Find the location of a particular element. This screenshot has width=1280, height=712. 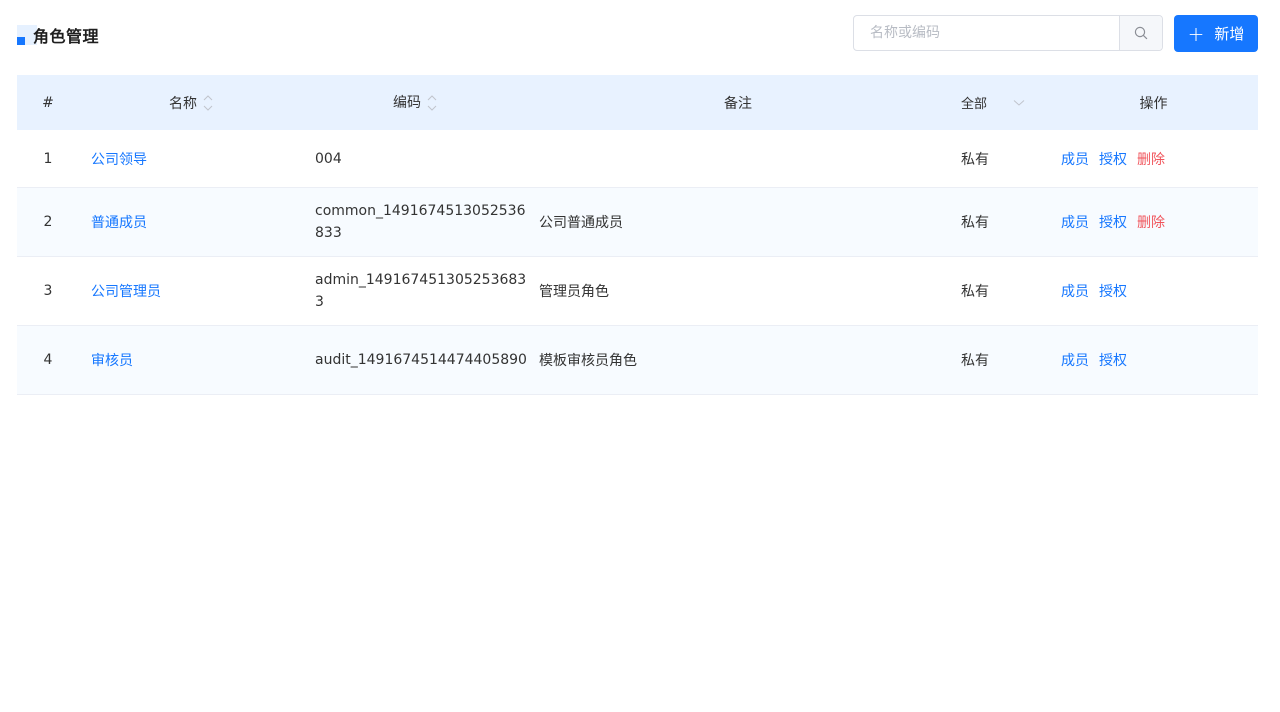

add-button: + 新增 is located at coordinates (1216, 33).